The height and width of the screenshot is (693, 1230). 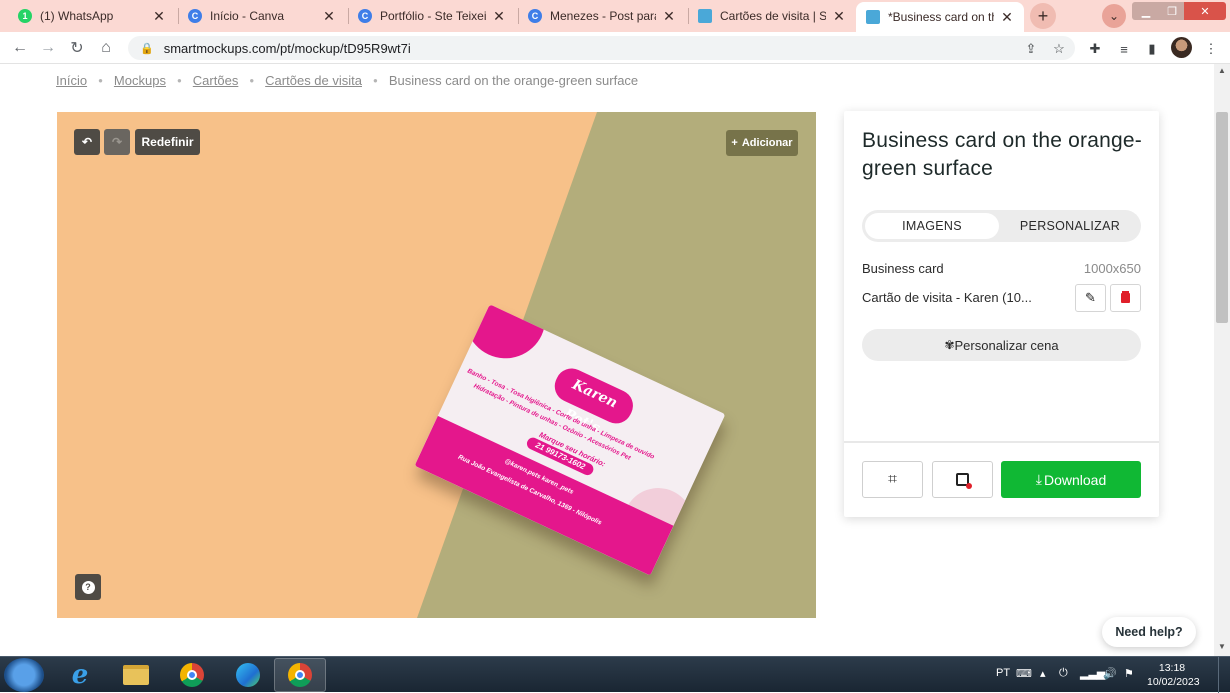 What do you see at coordinates (1043, 673) in the screenshot?
I see `tray-expand-icon: ▴` at bounding box center [1043, 673].